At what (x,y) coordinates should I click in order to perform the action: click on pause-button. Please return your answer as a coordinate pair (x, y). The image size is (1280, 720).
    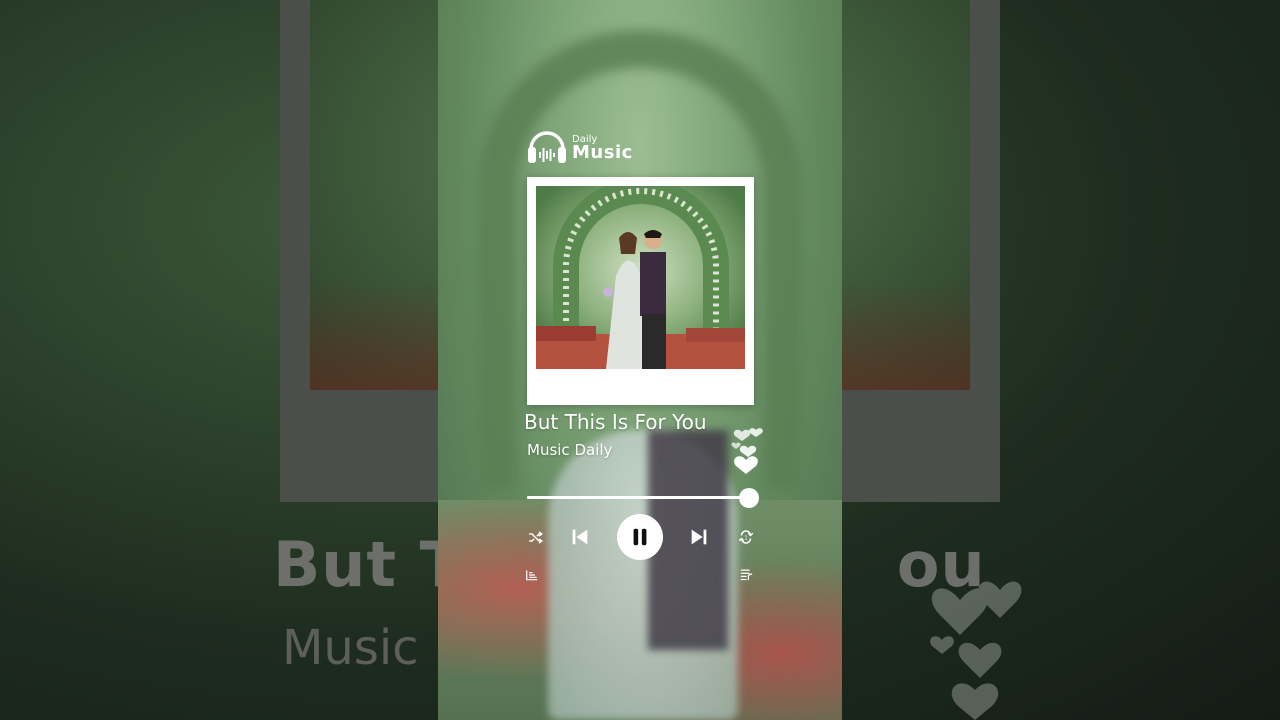
    Looking at the image, I should click on (640, 537).